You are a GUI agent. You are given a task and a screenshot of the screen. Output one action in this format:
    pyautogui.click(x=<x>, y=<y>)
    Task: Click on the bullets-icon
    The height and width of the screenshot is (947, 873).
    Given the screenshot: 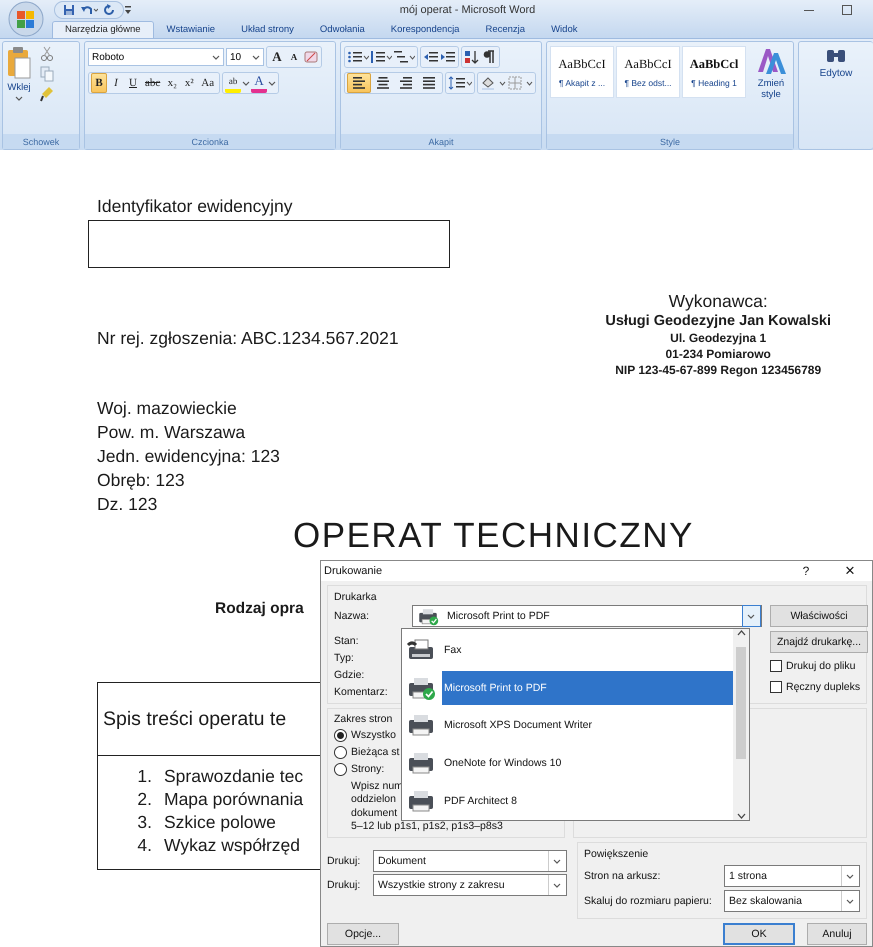 What is the action you would take?
    pyautogui.click(x=358, y=57)
    